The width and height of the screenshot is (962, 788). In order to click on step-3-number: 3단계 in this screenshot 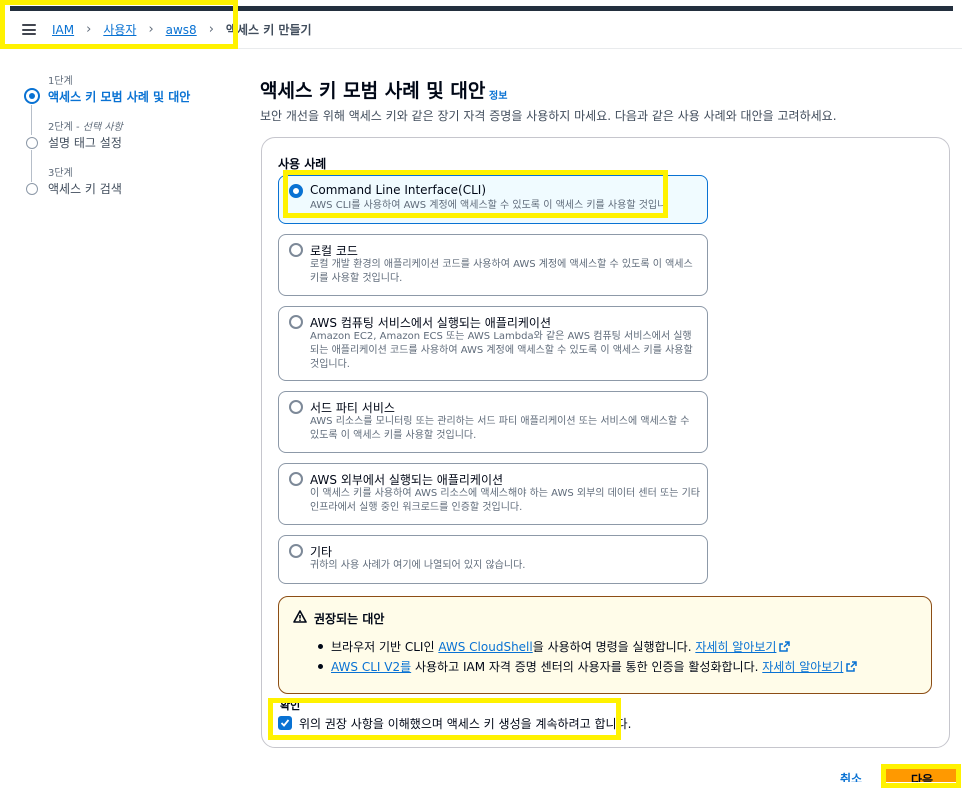, I will do `click(60, 173)`.